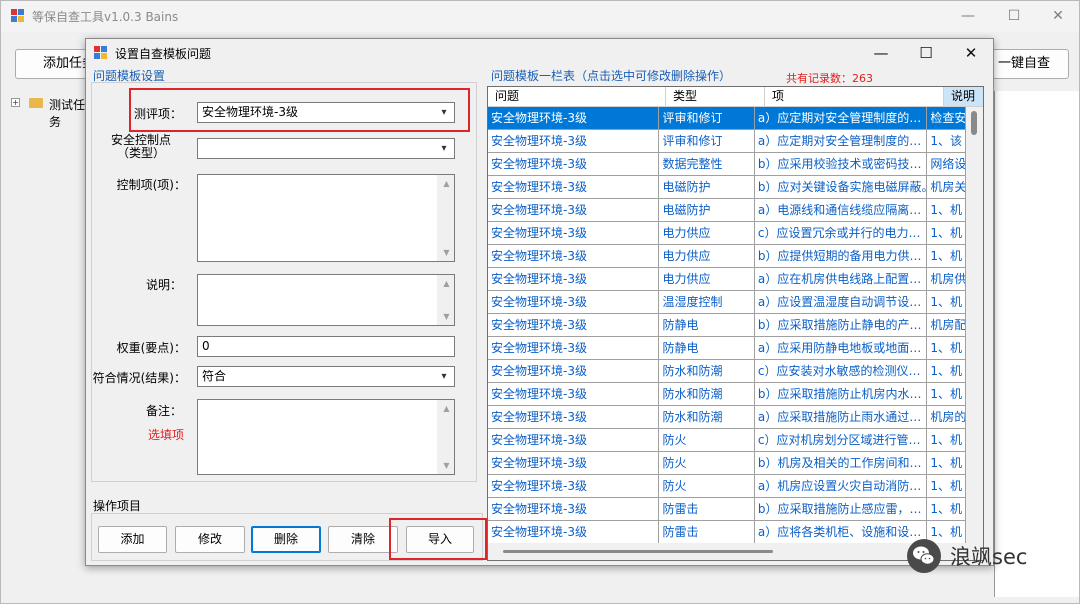  I want to click on remark-textarea: ▲ ▼, so click(326, 437).